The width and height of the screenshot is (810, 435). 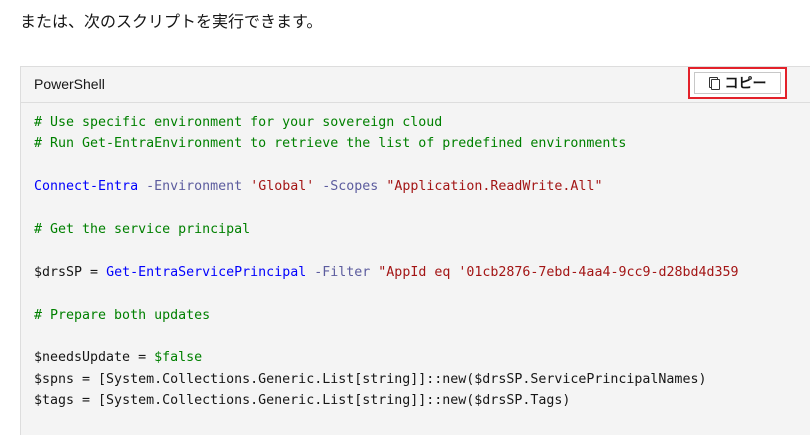 I want to click on code-token-bool: $false, so click(x=178, y=358).